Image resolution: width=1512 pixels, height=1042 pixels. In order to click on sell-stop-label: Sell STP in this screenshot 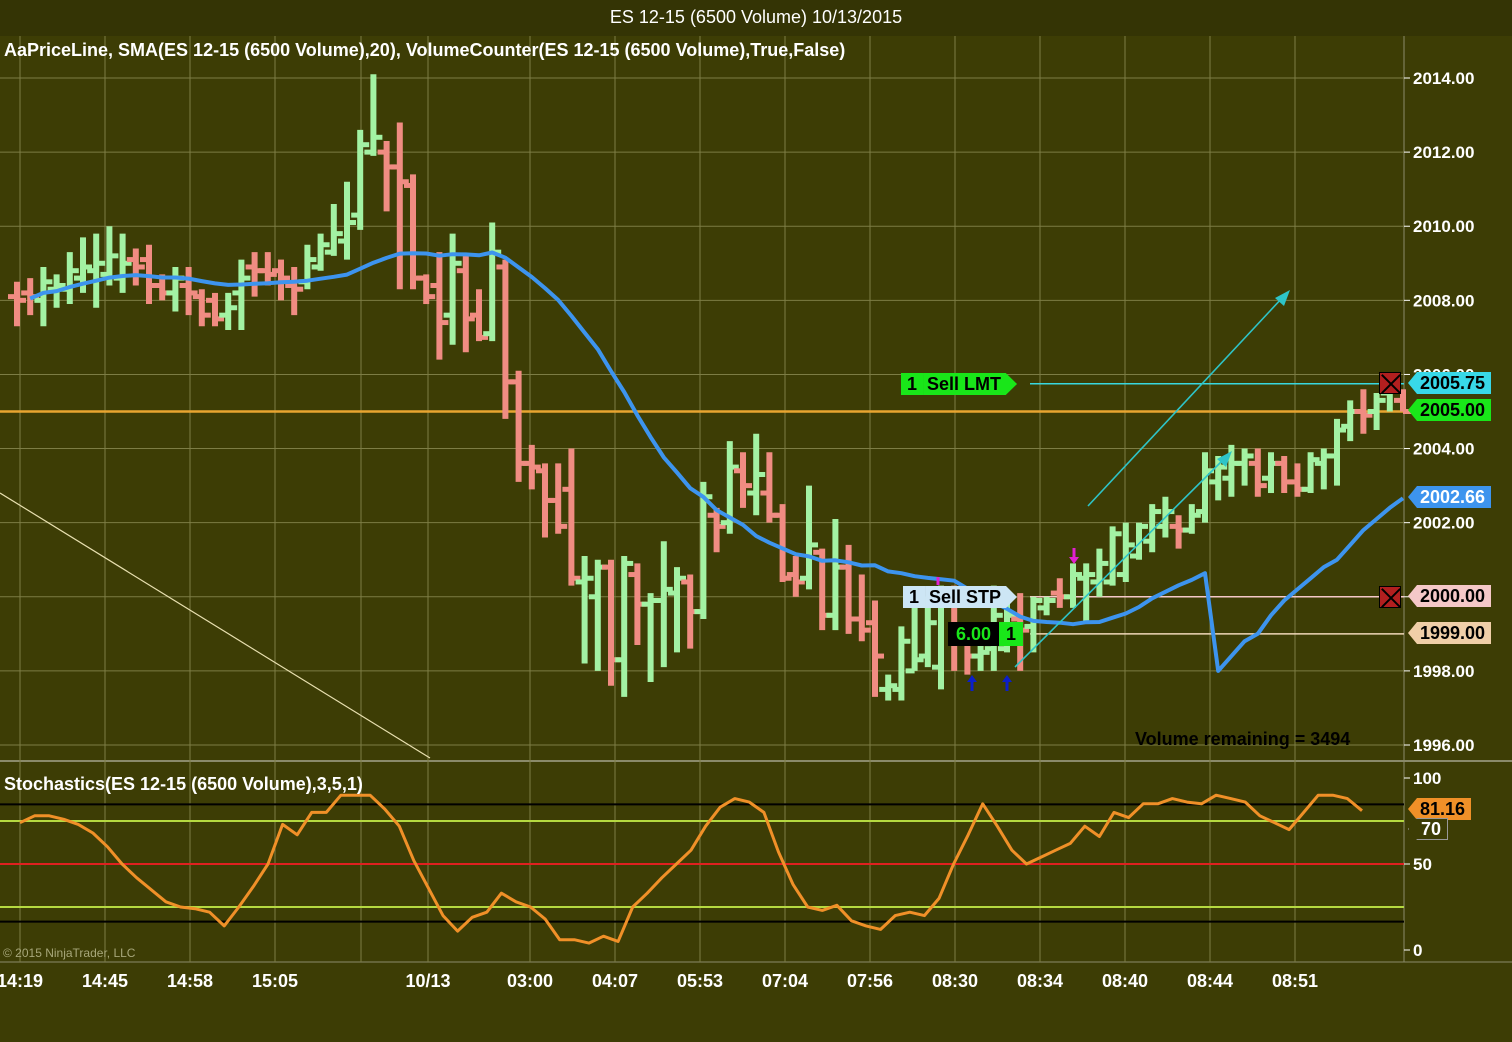, I will do `click(971, 597)`.